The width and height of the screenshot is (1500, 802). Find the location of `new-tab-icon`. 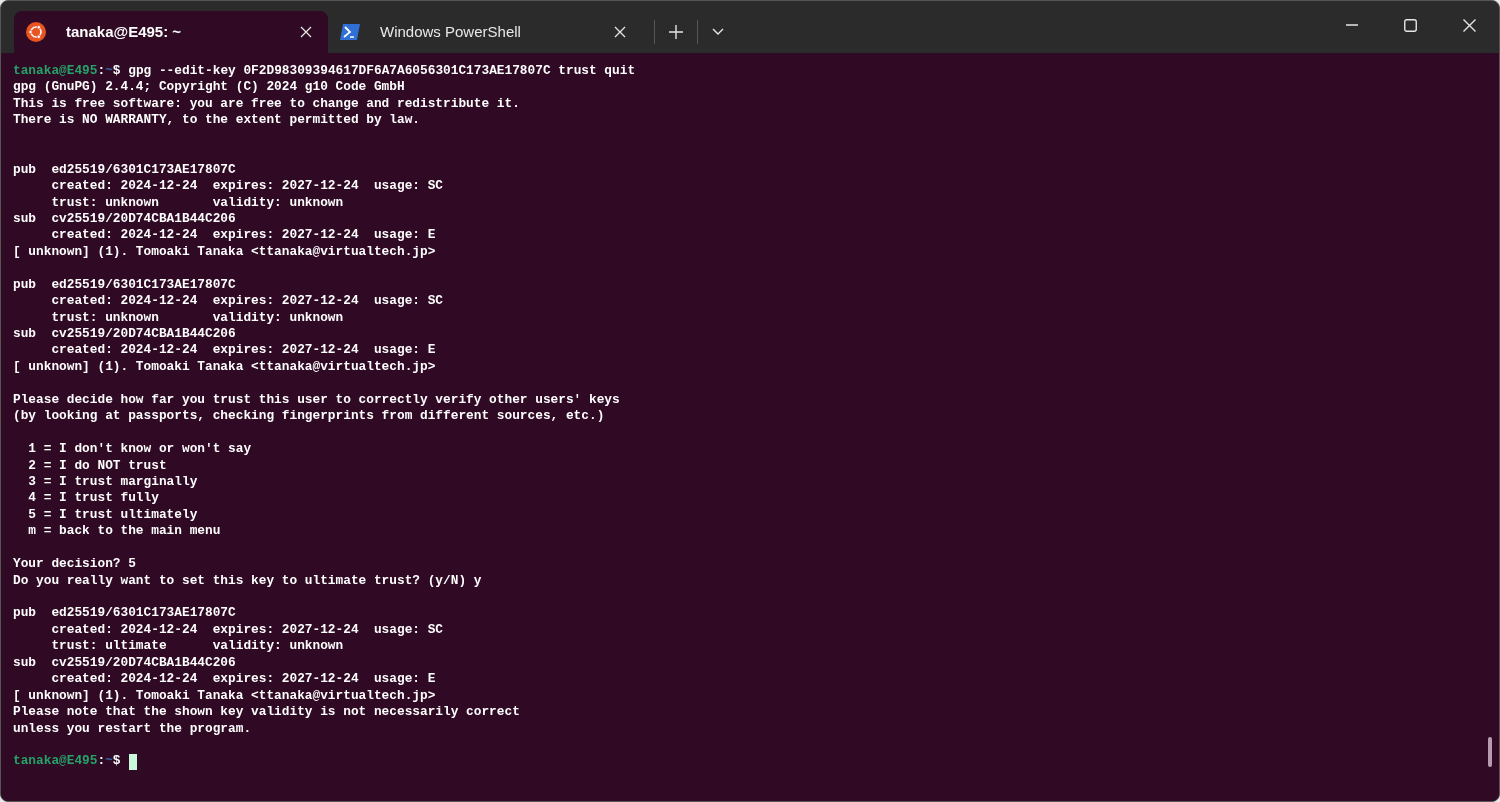

new-tab-icon is located at coordinates (676, 32).